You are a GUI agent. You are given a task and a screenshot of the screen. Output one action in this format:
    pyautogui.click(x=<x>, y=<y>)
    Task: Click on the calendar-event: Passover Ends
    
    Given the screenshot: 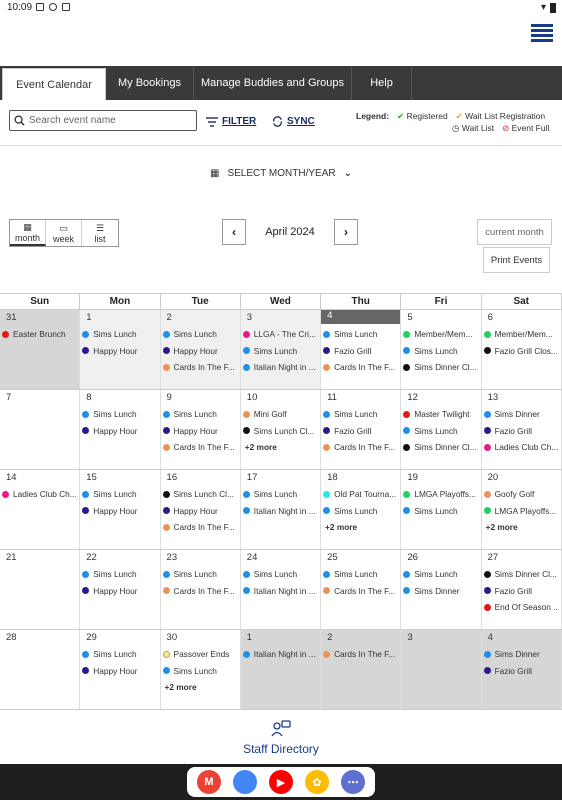 What is the action you would take?
    pyautogui.click(x=200, y=654)
    